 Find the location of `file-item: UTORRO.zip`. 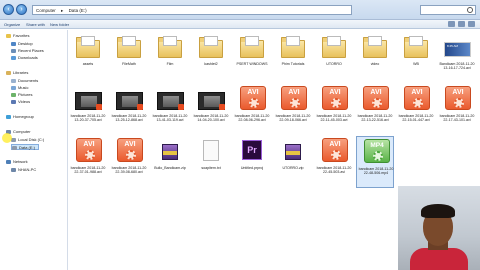

file-item: UTORRO.zip is located at coordinates (293, 162).